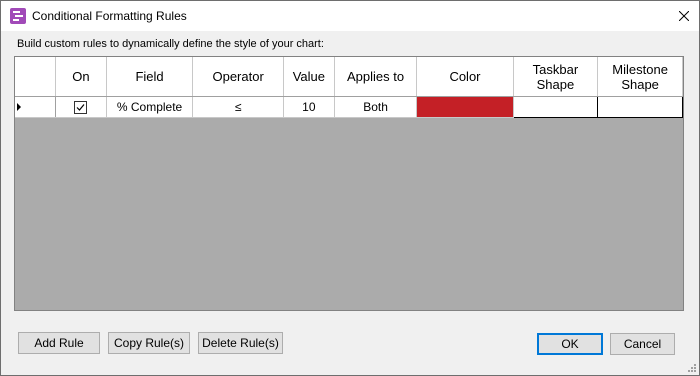  I want to click on close-icon, so click(684, 16).